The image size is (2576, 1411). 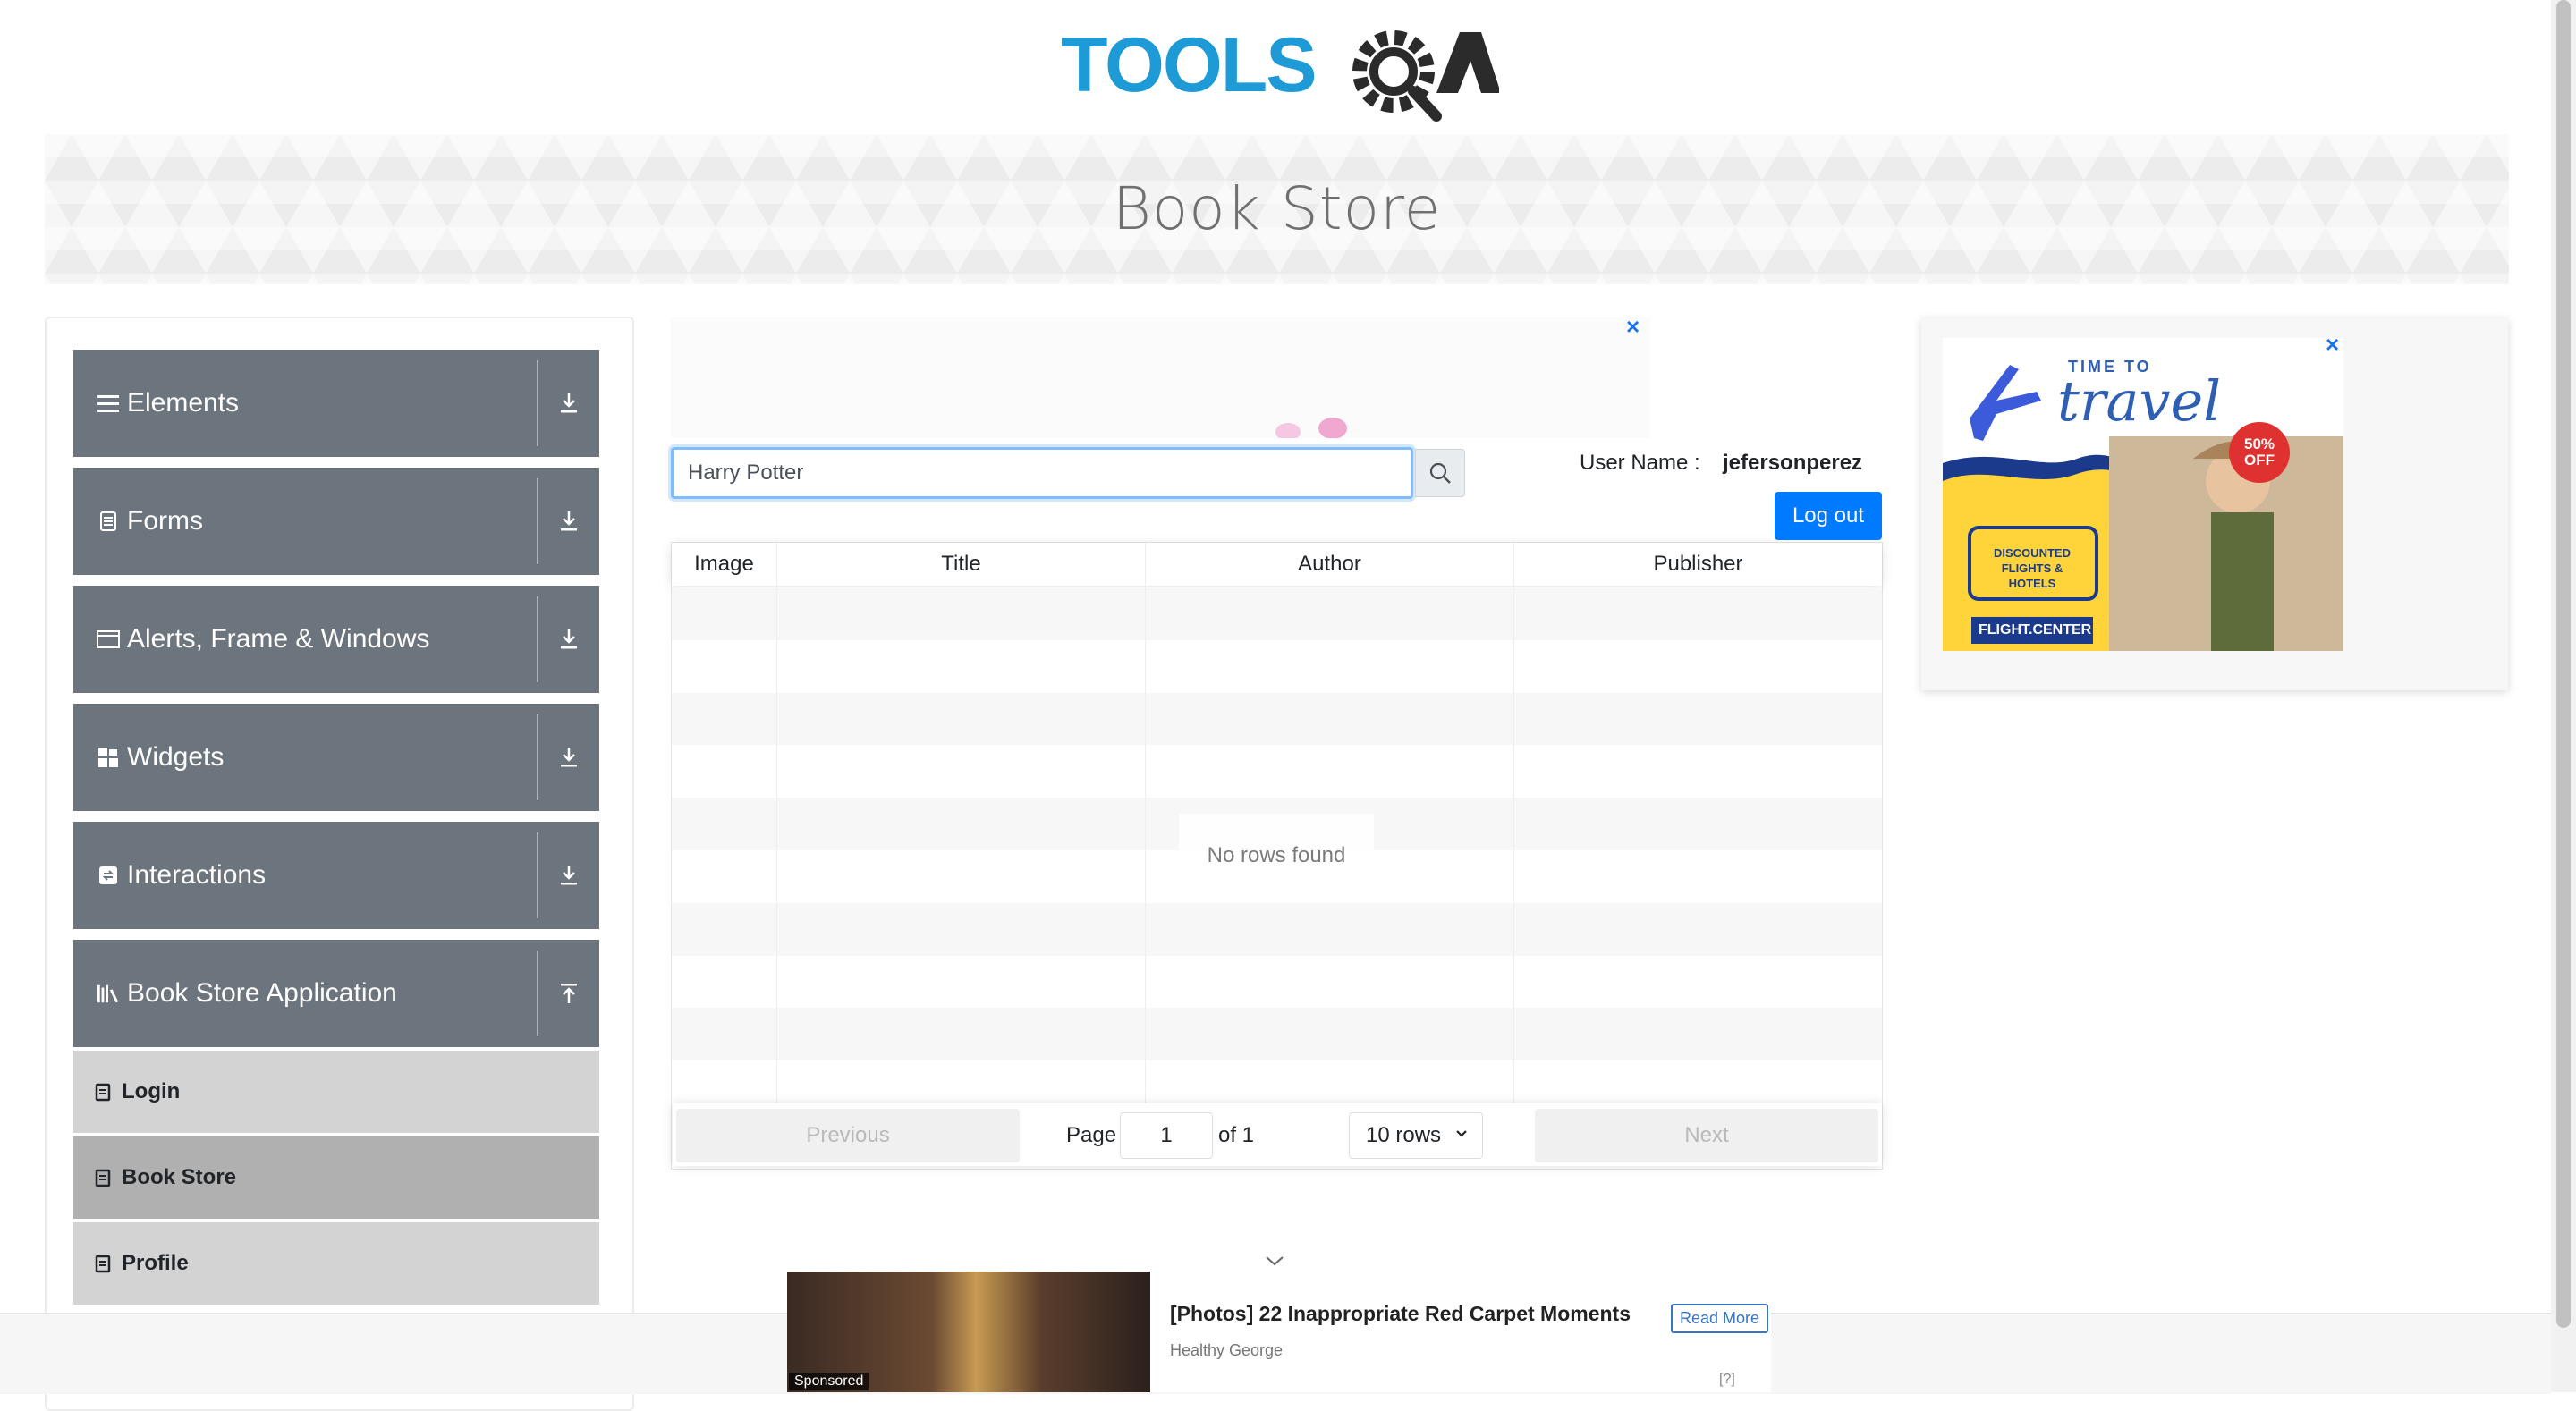 What do you see at coordinates (176, 757) in the screenshot?
I see `sidebar-group-label: Widgets` at bounding box center [176, 757].